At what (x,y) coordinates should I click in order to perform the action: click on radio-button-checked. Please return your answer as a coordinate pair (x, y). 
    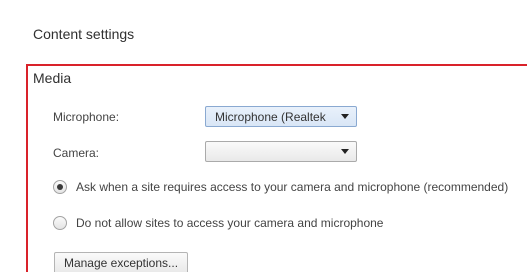
    Looking at the image, I should click on (60, 187).